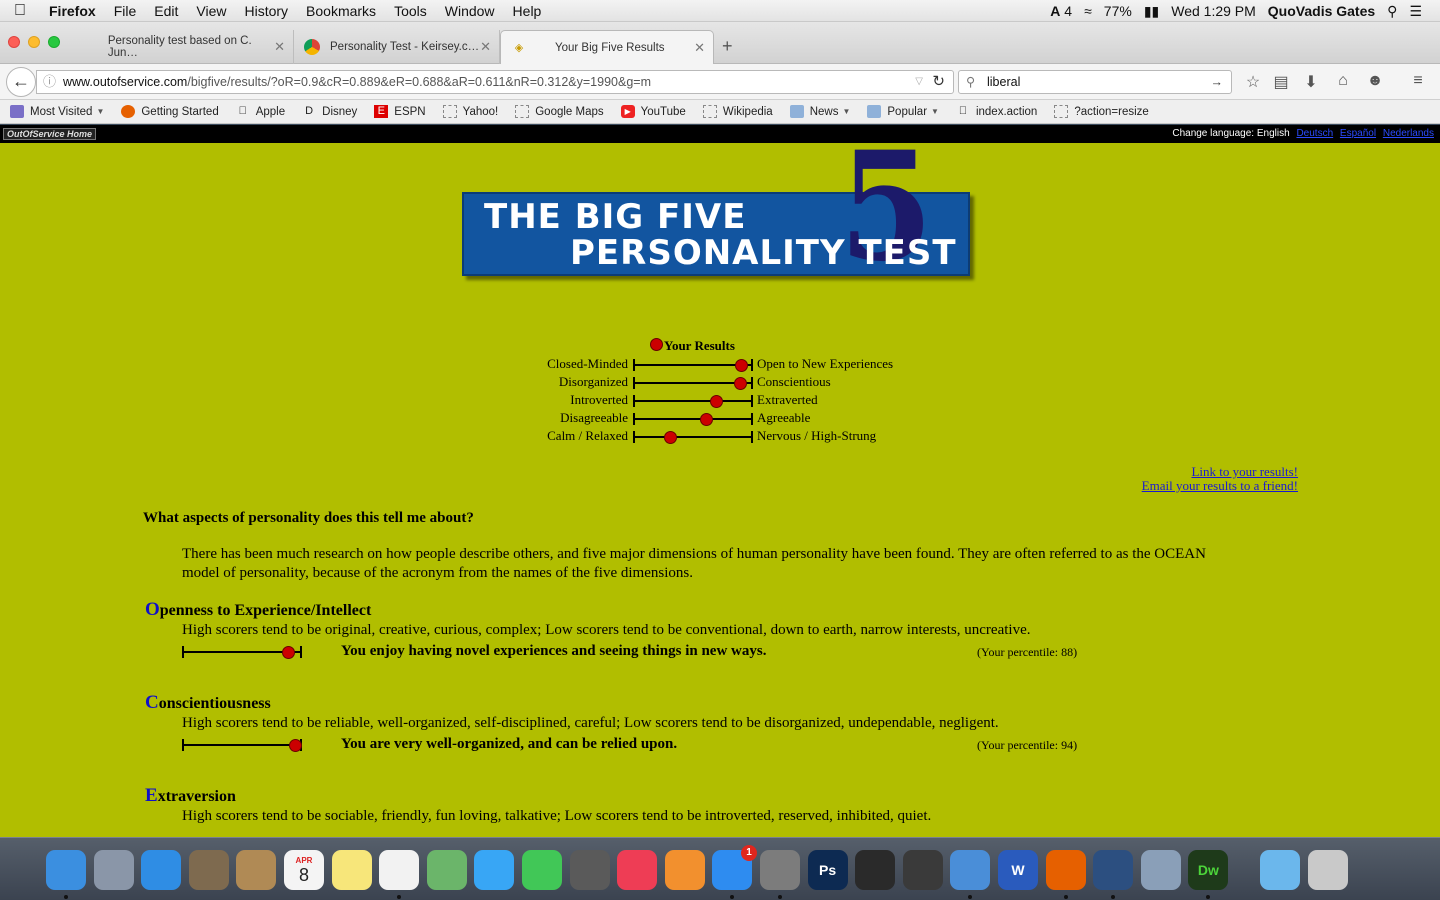  What do you see at coordinates (494, 870) in the screenshot?
I see `messages-dock-icon` at bounding box center [494, 870].